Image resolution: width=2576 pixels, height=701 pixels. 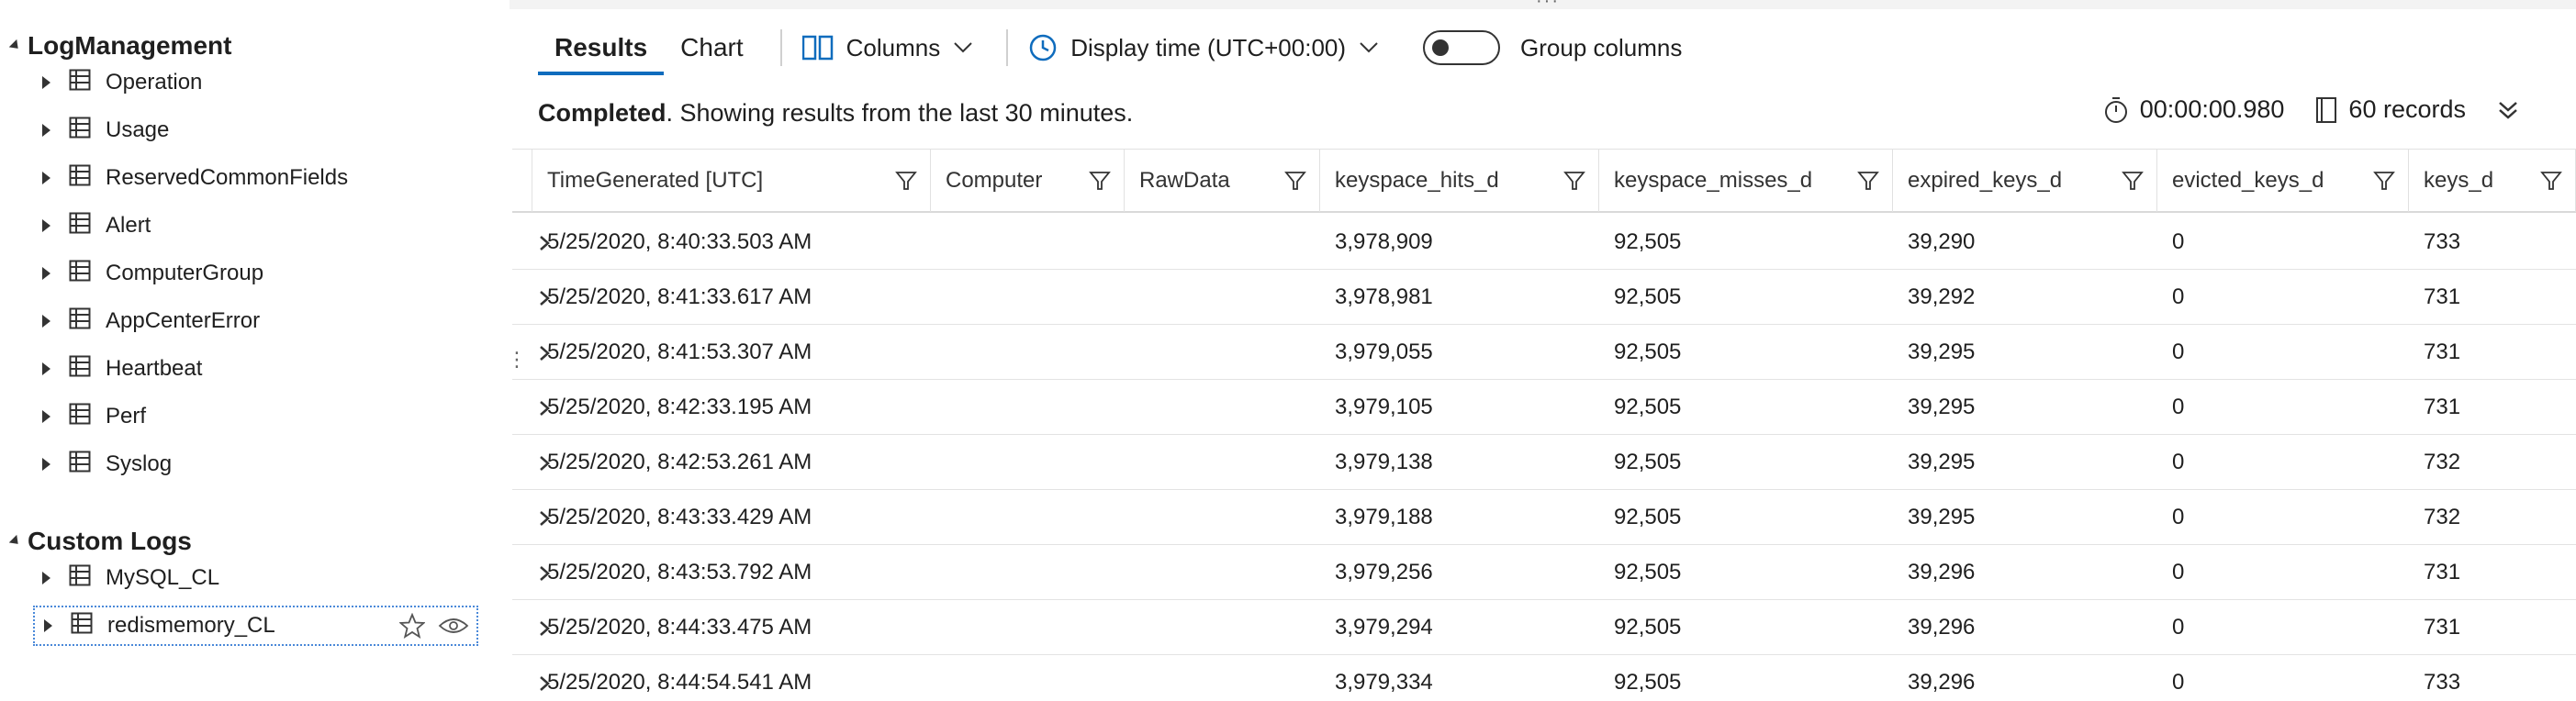 I want to click on column-header-label: keys_d, so click(x=2459, y=180).